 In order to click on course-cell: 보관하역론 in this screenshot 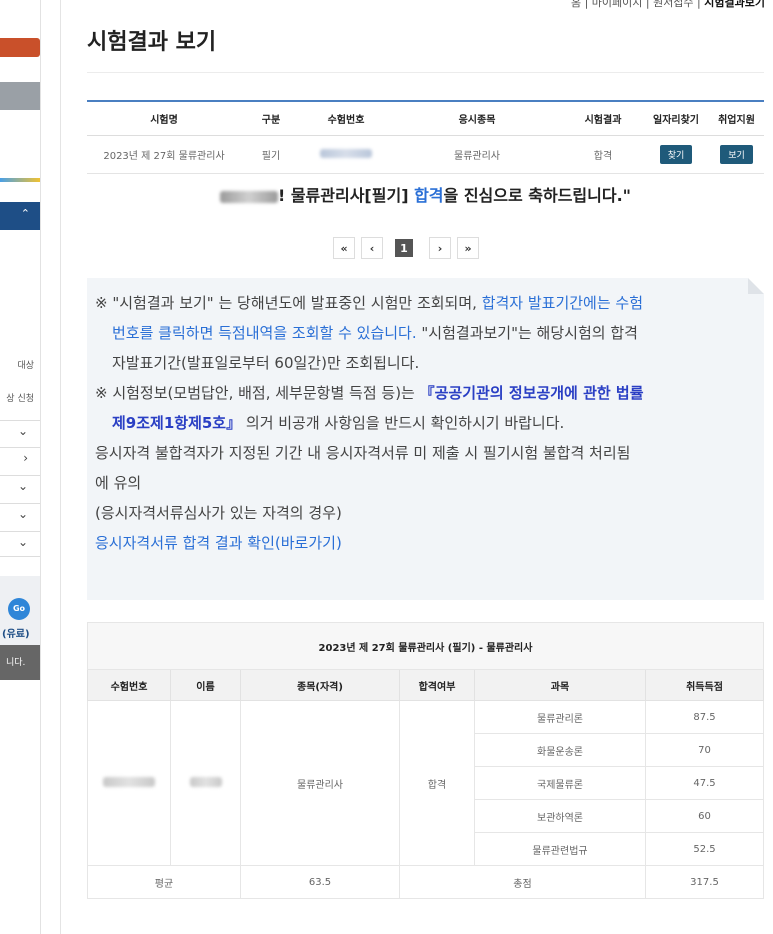, I will do `click(560, 816)`.